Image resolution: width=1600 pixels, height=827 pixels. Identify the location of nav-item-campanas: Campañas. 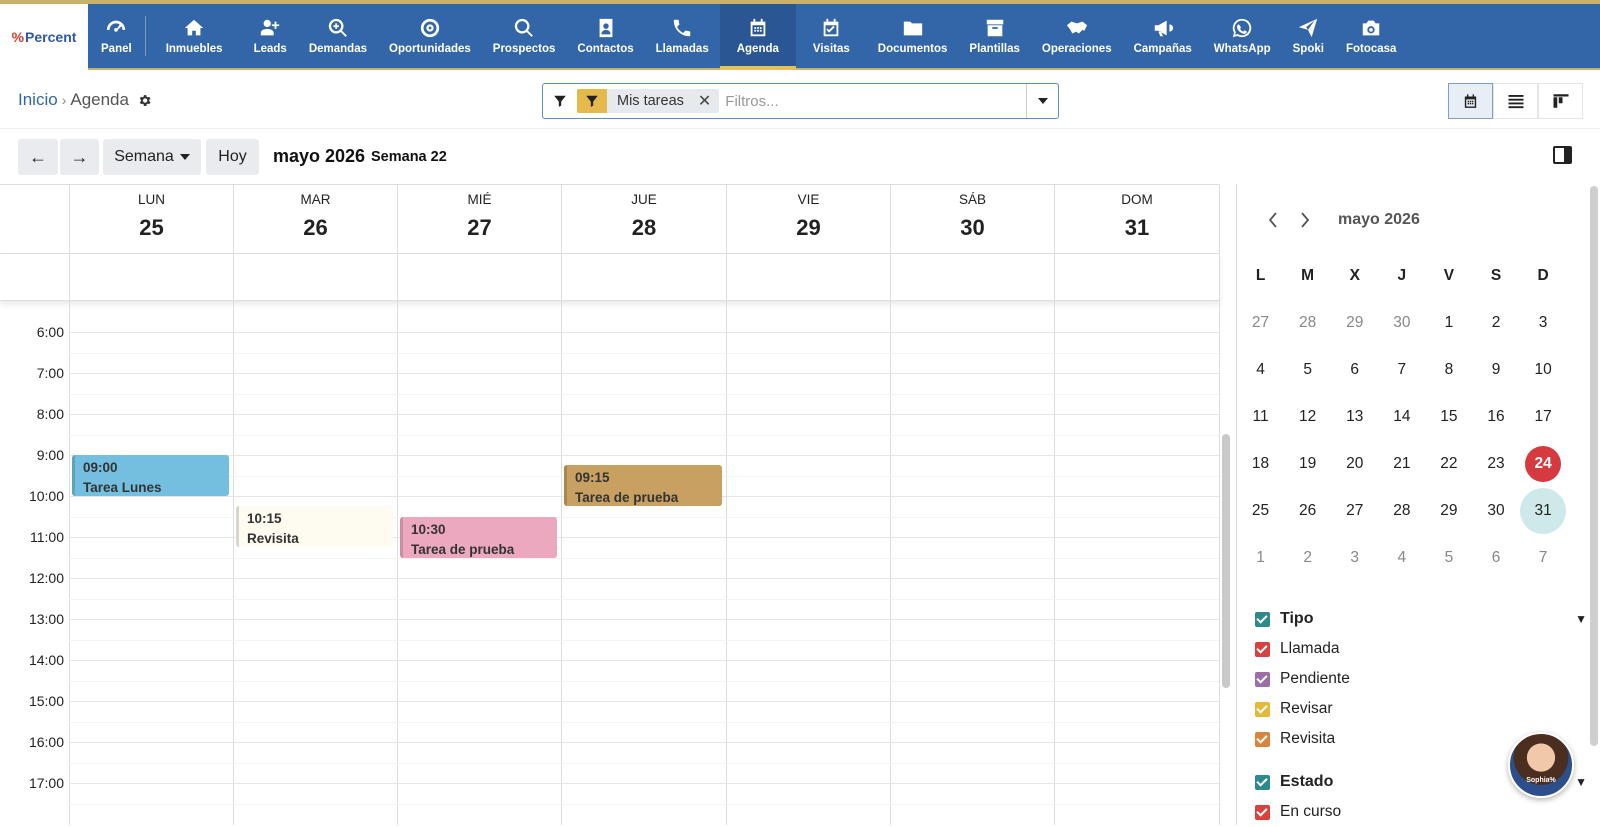
(1163, 36).